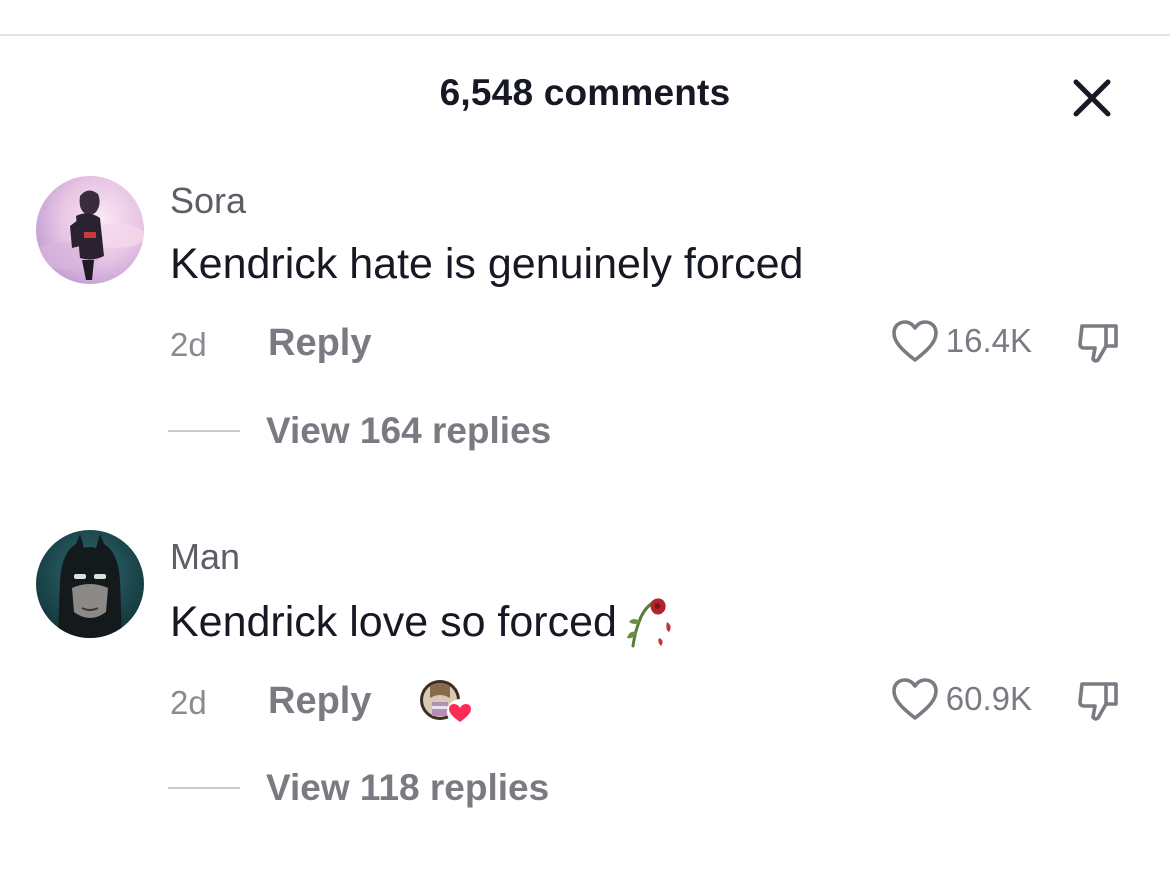 The height and width of the screenshot is (874, 1170). I want to click on thumbs-down-icon, so click(1098, 701).